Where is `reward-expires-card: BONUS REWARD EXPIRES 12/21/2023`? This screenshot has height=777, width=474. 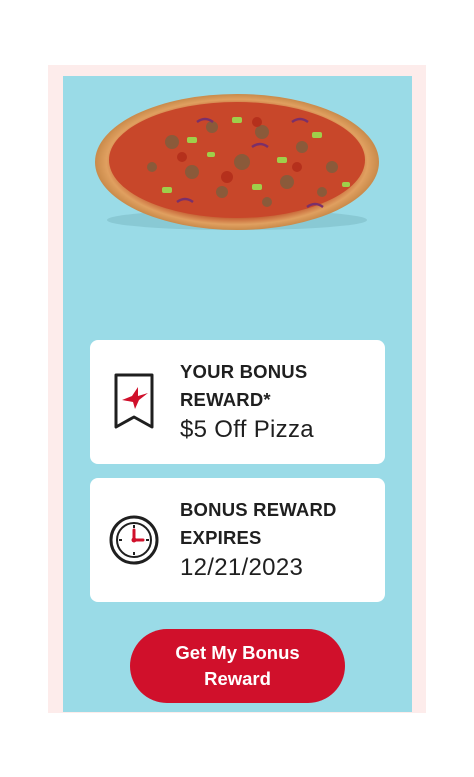
reward-expires-card: BONUS REWARD EXPIRES 12/21/2023 is located at coordinates (237, 540).